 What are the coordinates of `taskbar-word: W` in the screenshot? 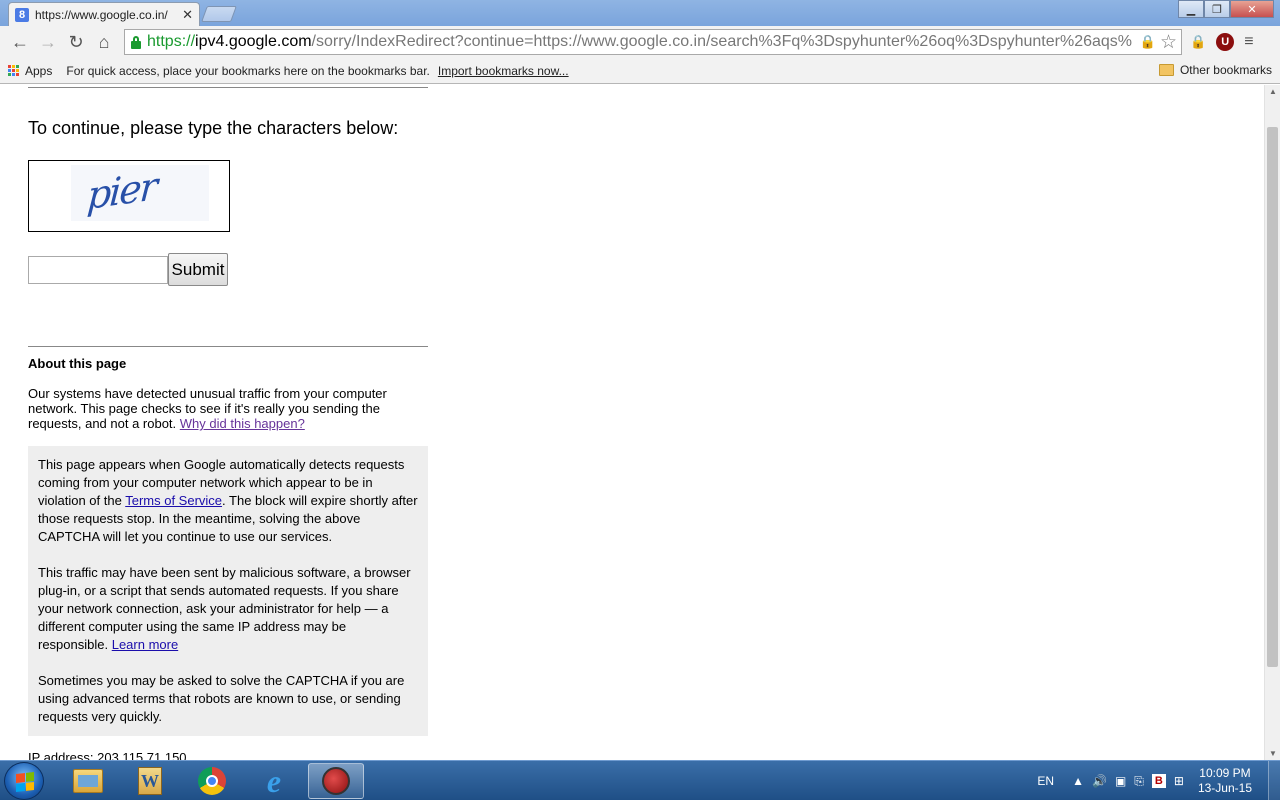 It's located at (150, 781).